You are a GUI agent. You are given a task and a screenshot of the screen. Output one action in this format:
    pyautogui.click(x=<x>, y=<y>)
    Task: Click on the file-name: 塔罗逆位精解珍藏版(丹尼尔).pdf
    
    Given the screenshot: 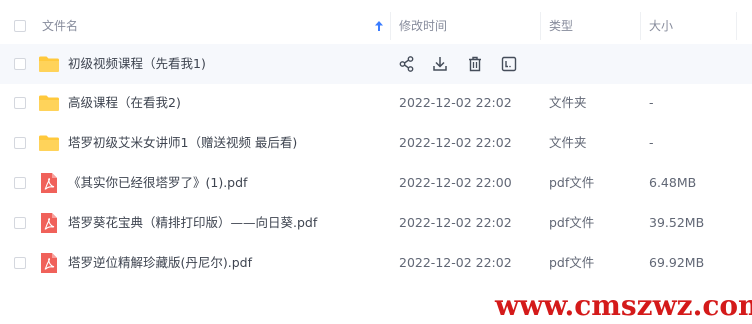 What is the action you would take?
    pyautogui.click(x=160, y=263)
    